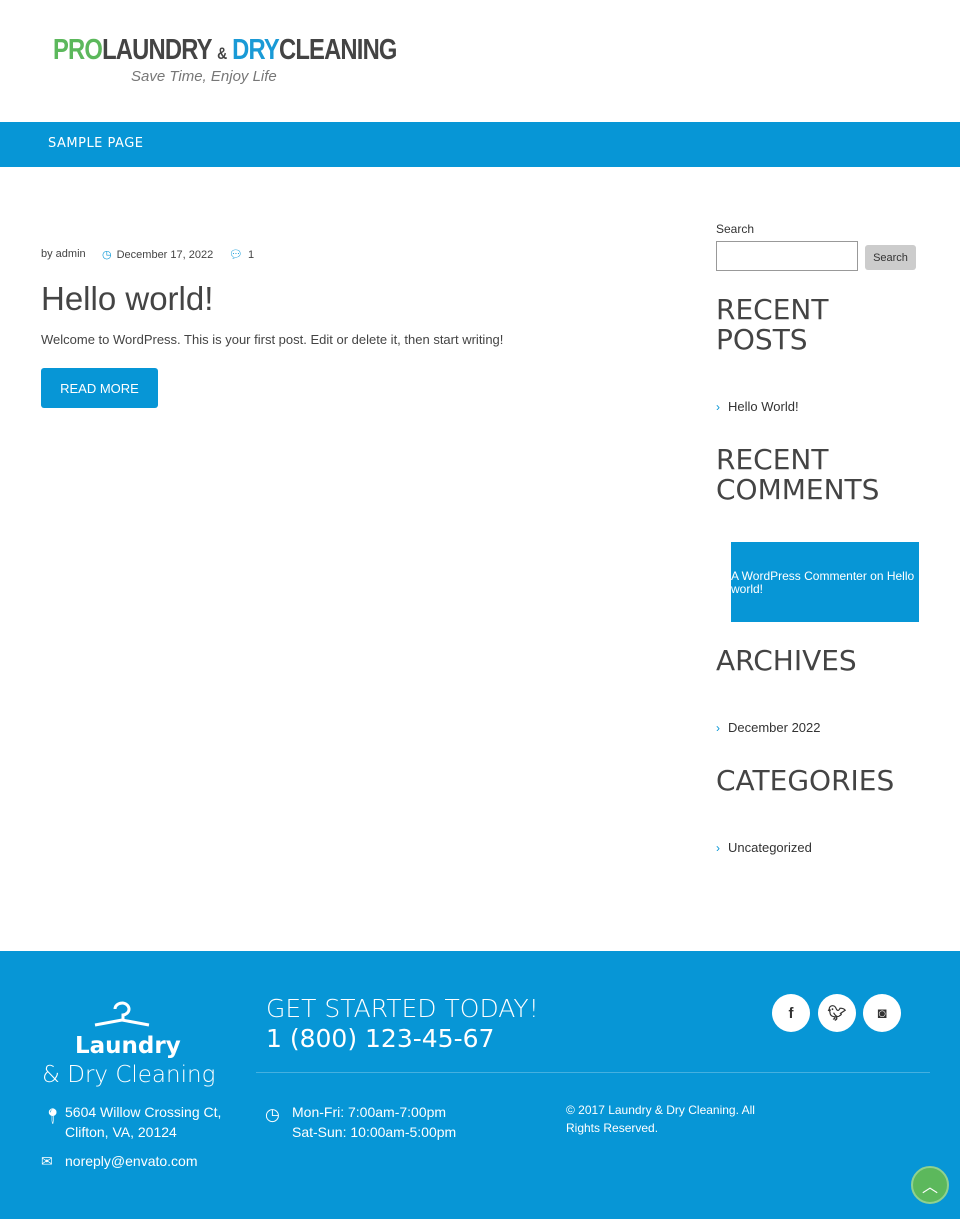  I want to click on logo-laundry: LAUNDRY, so click(157, 50).